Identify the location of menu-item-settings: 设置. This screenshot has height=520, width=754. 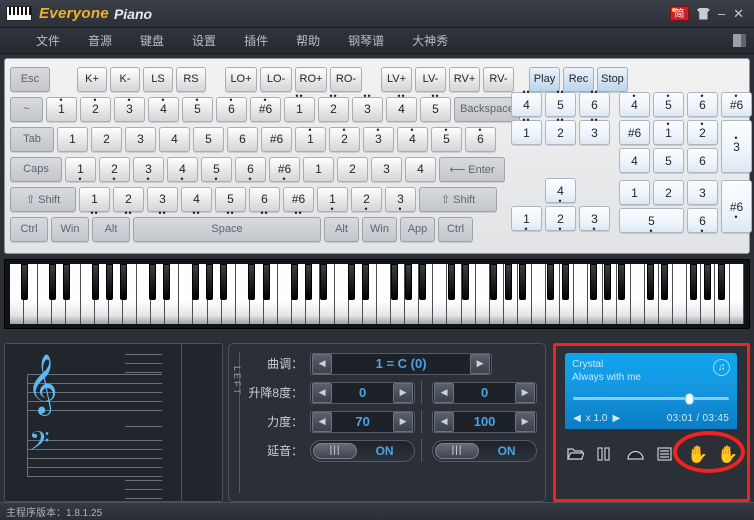
(204, 40).